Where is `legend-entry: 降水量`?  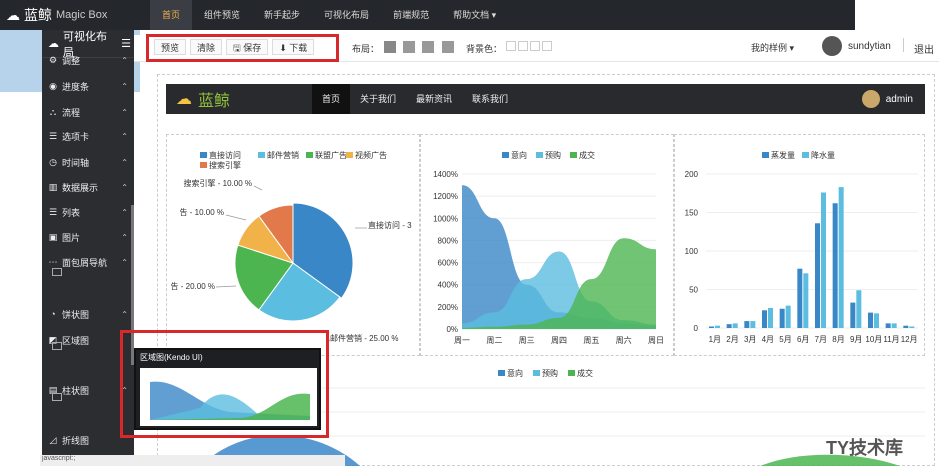
legend-entry: 降水量 is located at coordinates (823, 155).